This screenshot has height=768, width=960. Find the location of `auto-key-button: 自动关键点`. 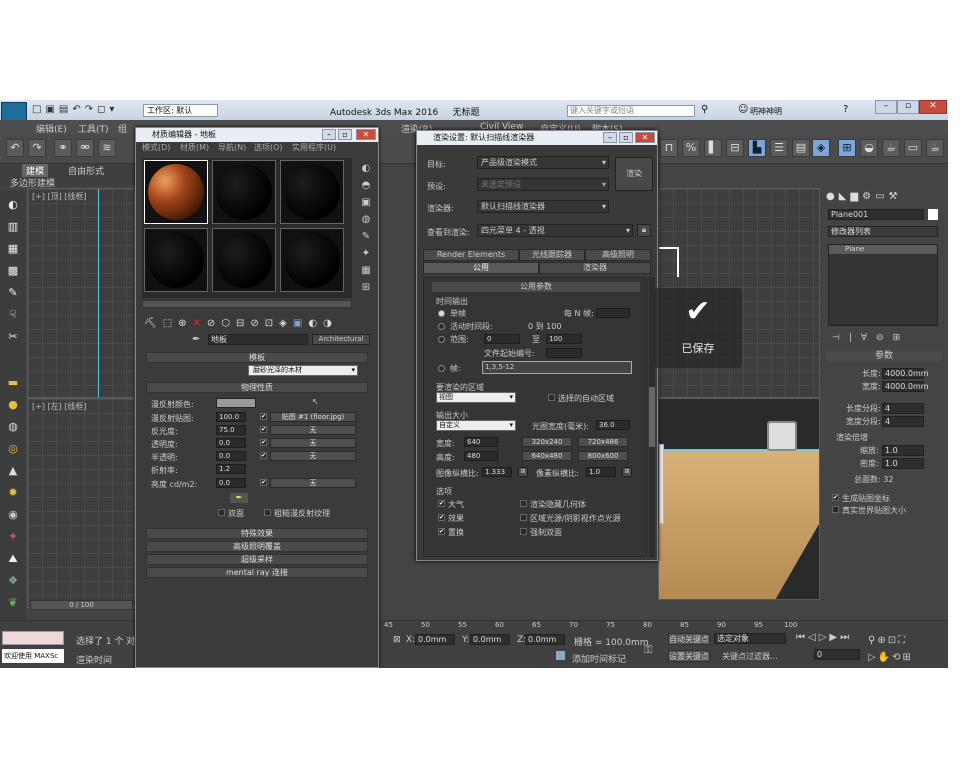

auto-key-button: 自动关键点 is located at coordinates (689, 639).